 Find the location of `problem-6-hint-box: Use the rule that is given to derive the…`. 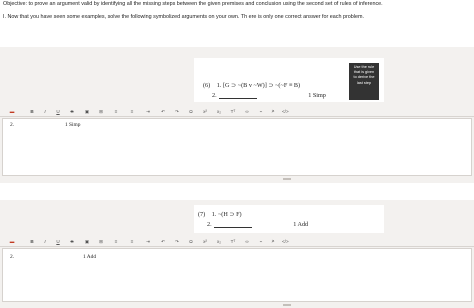

problem-6-hint-box: Use the rule that is given to derive the… is located at coordinates (364, 81).